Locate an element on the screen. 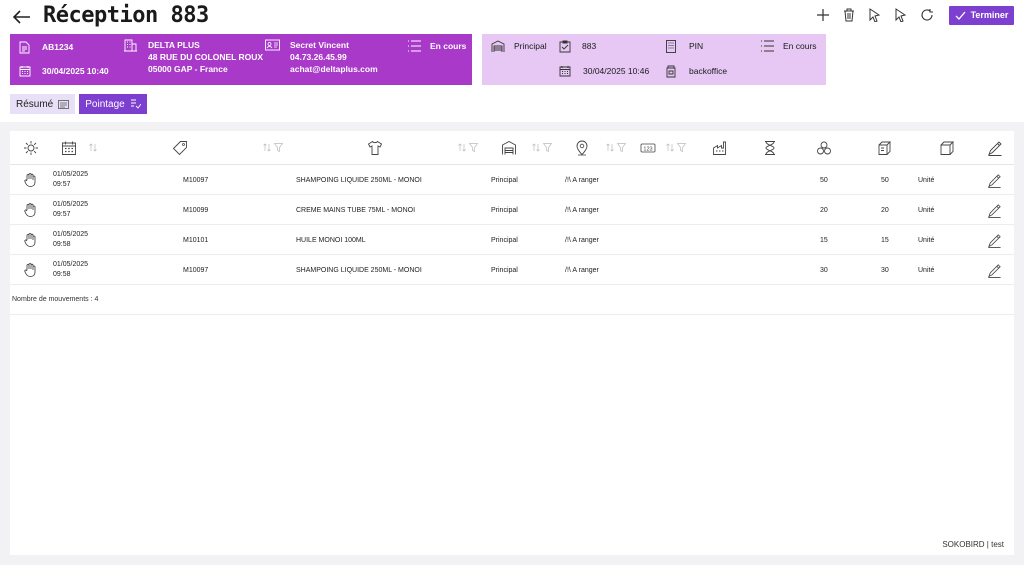 The image size is (1024, 565). cursor-select-icon is located at coordinates (875, 15).